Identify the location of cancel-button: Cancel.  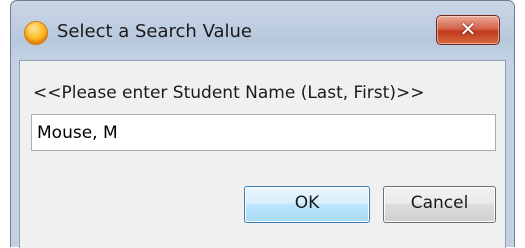
(439, 204).